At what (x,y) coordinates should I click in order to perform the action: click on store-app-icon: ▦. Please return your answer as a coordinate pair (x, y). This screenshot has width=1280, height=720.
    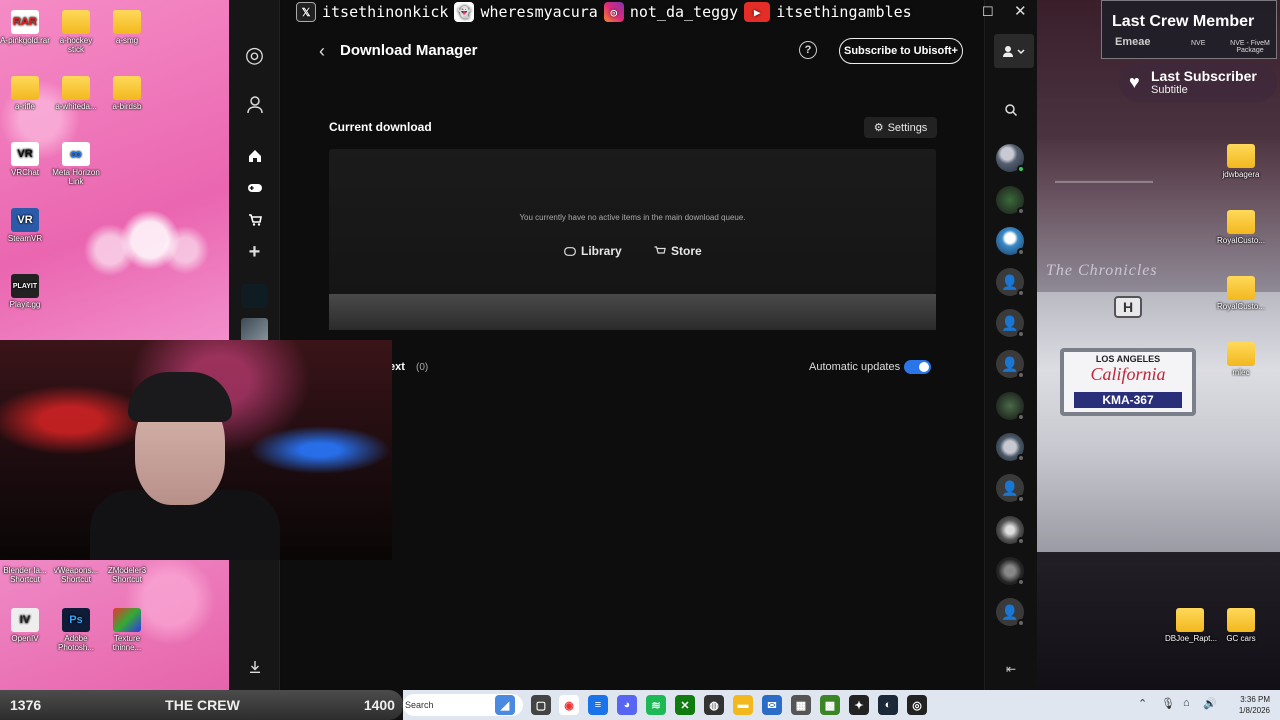
    Looking at the image, I should click on (801, 705).